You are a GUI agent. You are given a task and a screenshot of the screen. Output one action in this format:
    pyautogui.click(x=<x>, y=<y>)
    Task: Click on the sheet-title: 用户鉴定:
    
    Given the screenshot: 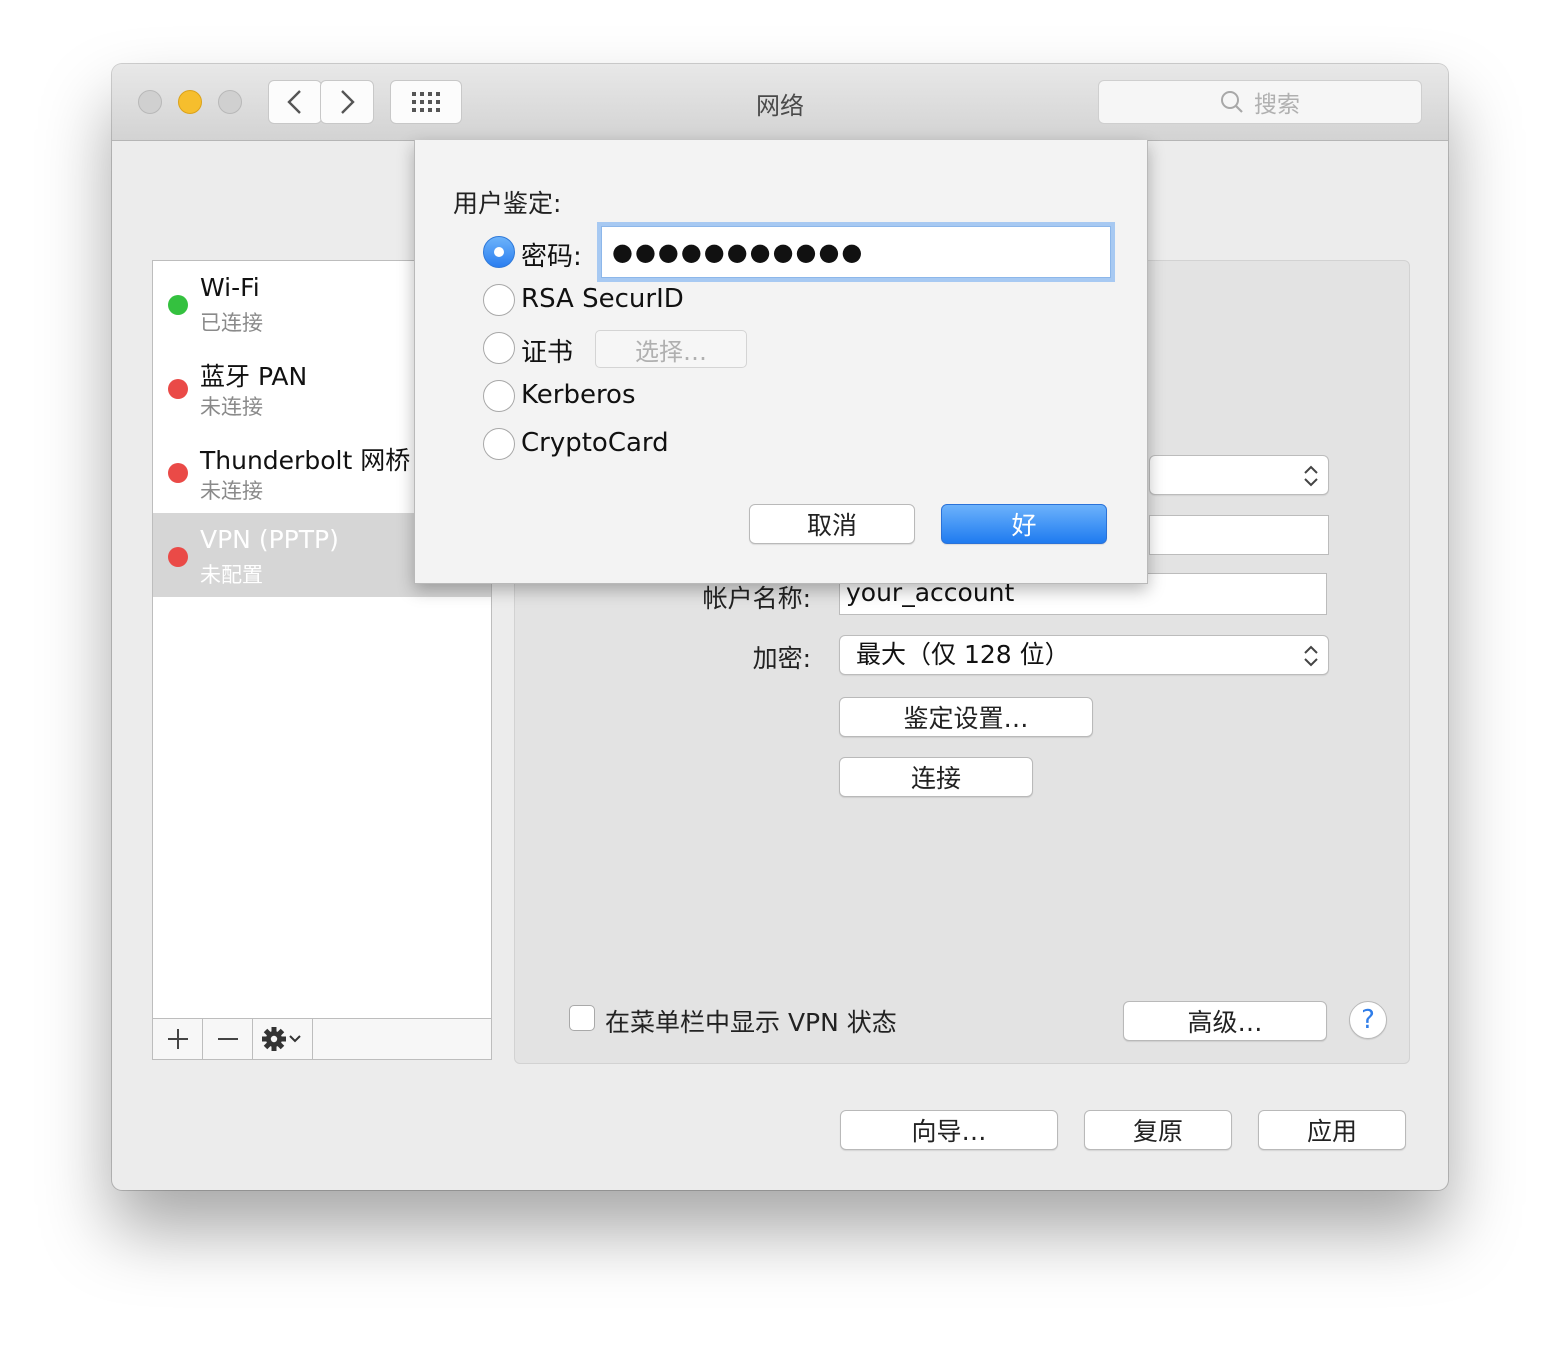 What is the action you would take?
    pyautogui.click(x=507, y=203)
    